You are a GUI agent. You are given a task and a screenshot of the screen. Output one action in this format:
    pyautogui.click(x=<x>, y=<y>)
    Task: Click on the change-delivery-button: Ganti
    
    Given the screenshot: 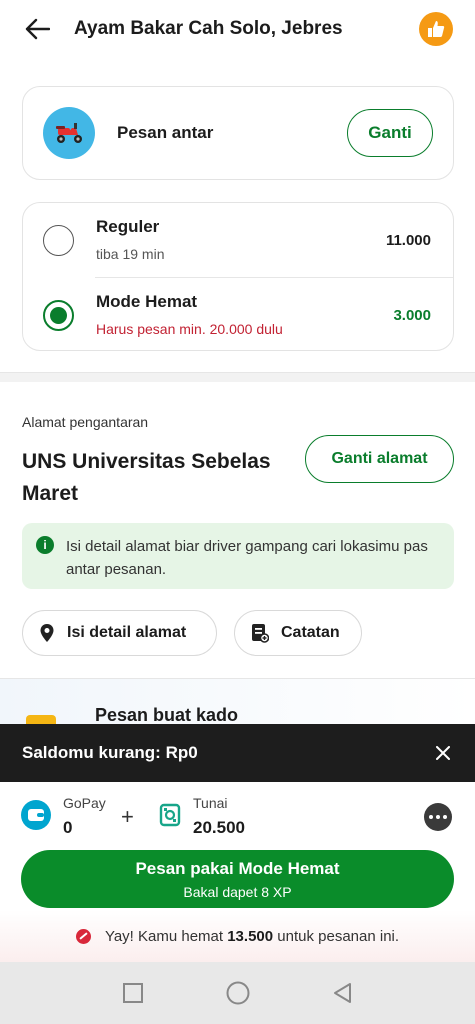 What is the action you would take?
    pyautogui.click(x=390, y=133)
    